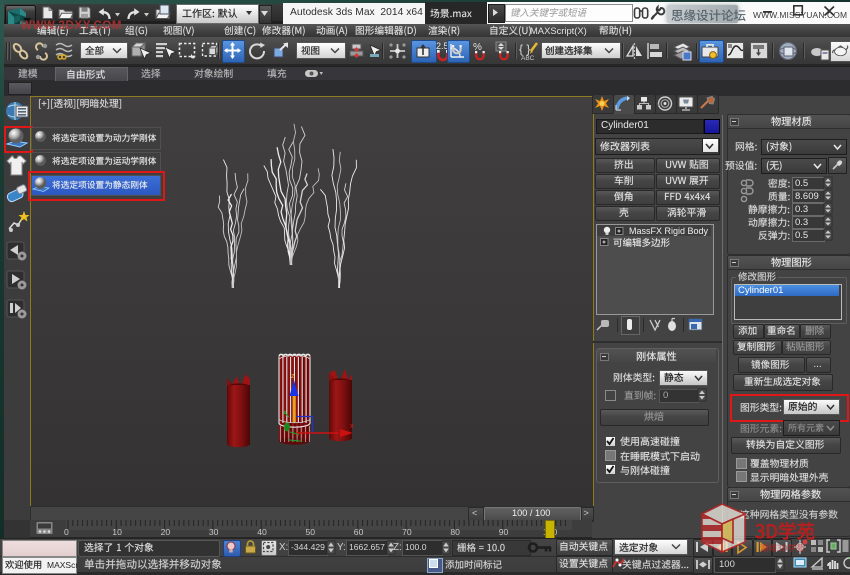  I want to click on svg-text: x, so click(352, 425).